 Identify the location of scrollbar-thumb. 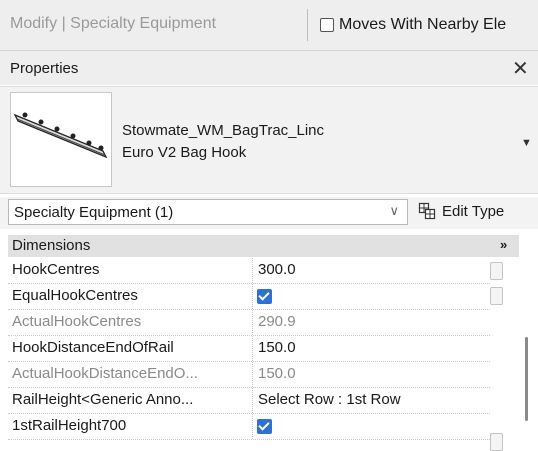
(526, 379).